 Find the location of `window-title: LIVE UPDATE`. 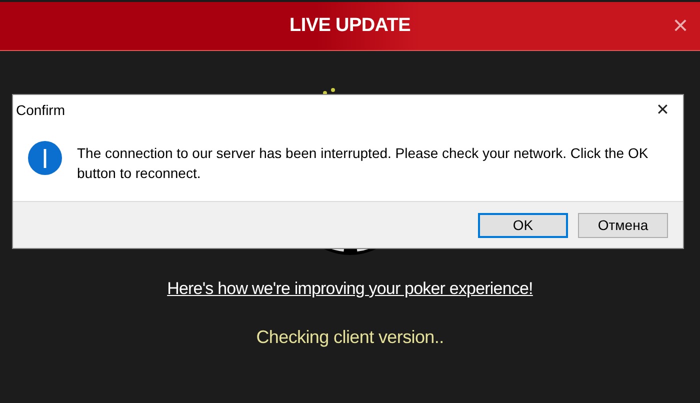

window-title: LIVE UPDATE is located at coordinates (350, 26).